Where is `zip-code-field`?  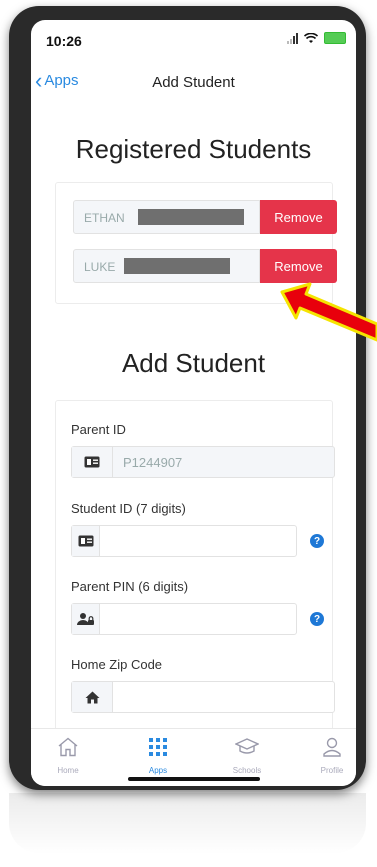
zip-code-field is located at coordinates (203, 697).